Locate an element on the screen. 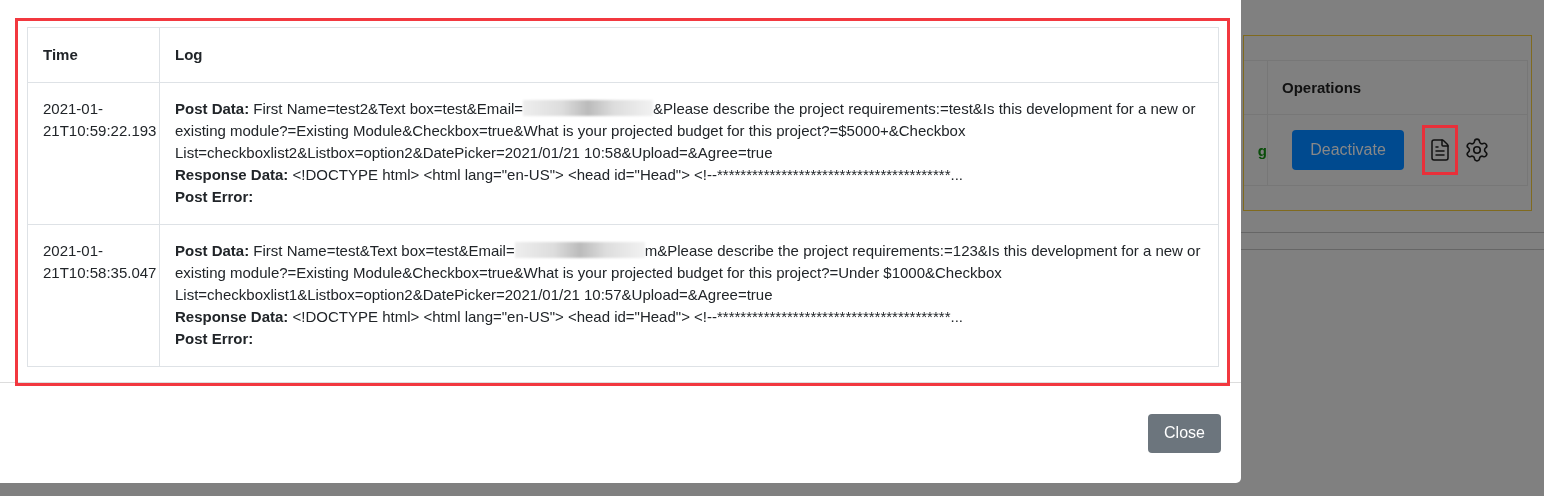 The height and width of the screenshot is (496, 1544). column-header: Operations is located at coordinates (1322, 87).